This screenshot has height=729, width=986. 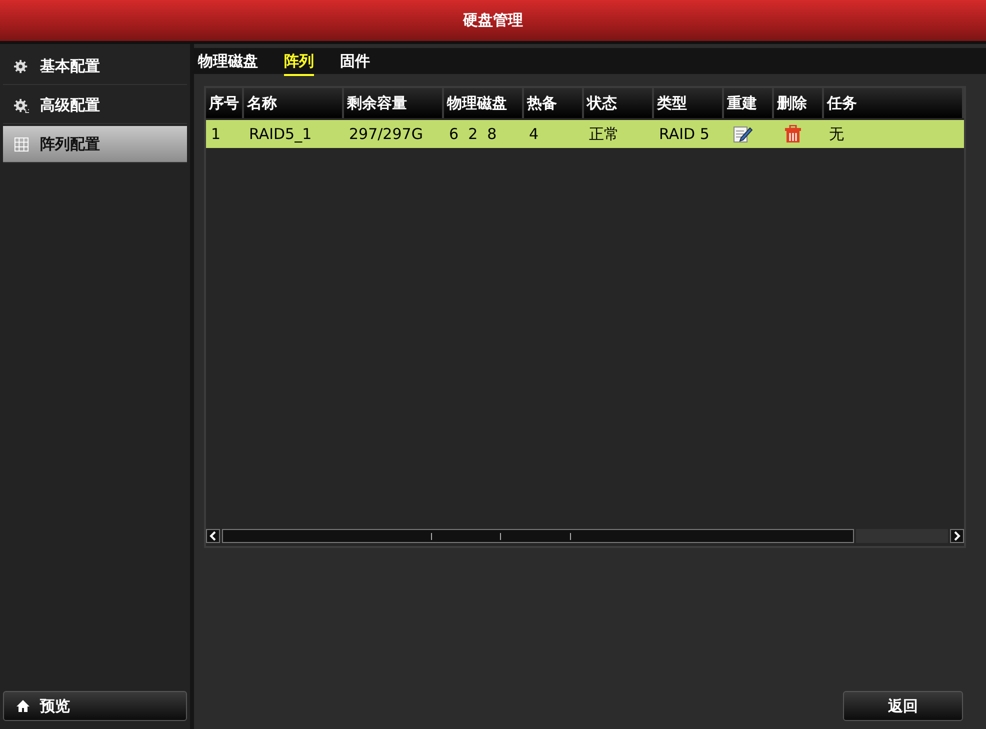 What do you see at coordinates (394, 103) in the screenshot?
I see `column-header: 剩余容量` at bounding box center [394, 103].